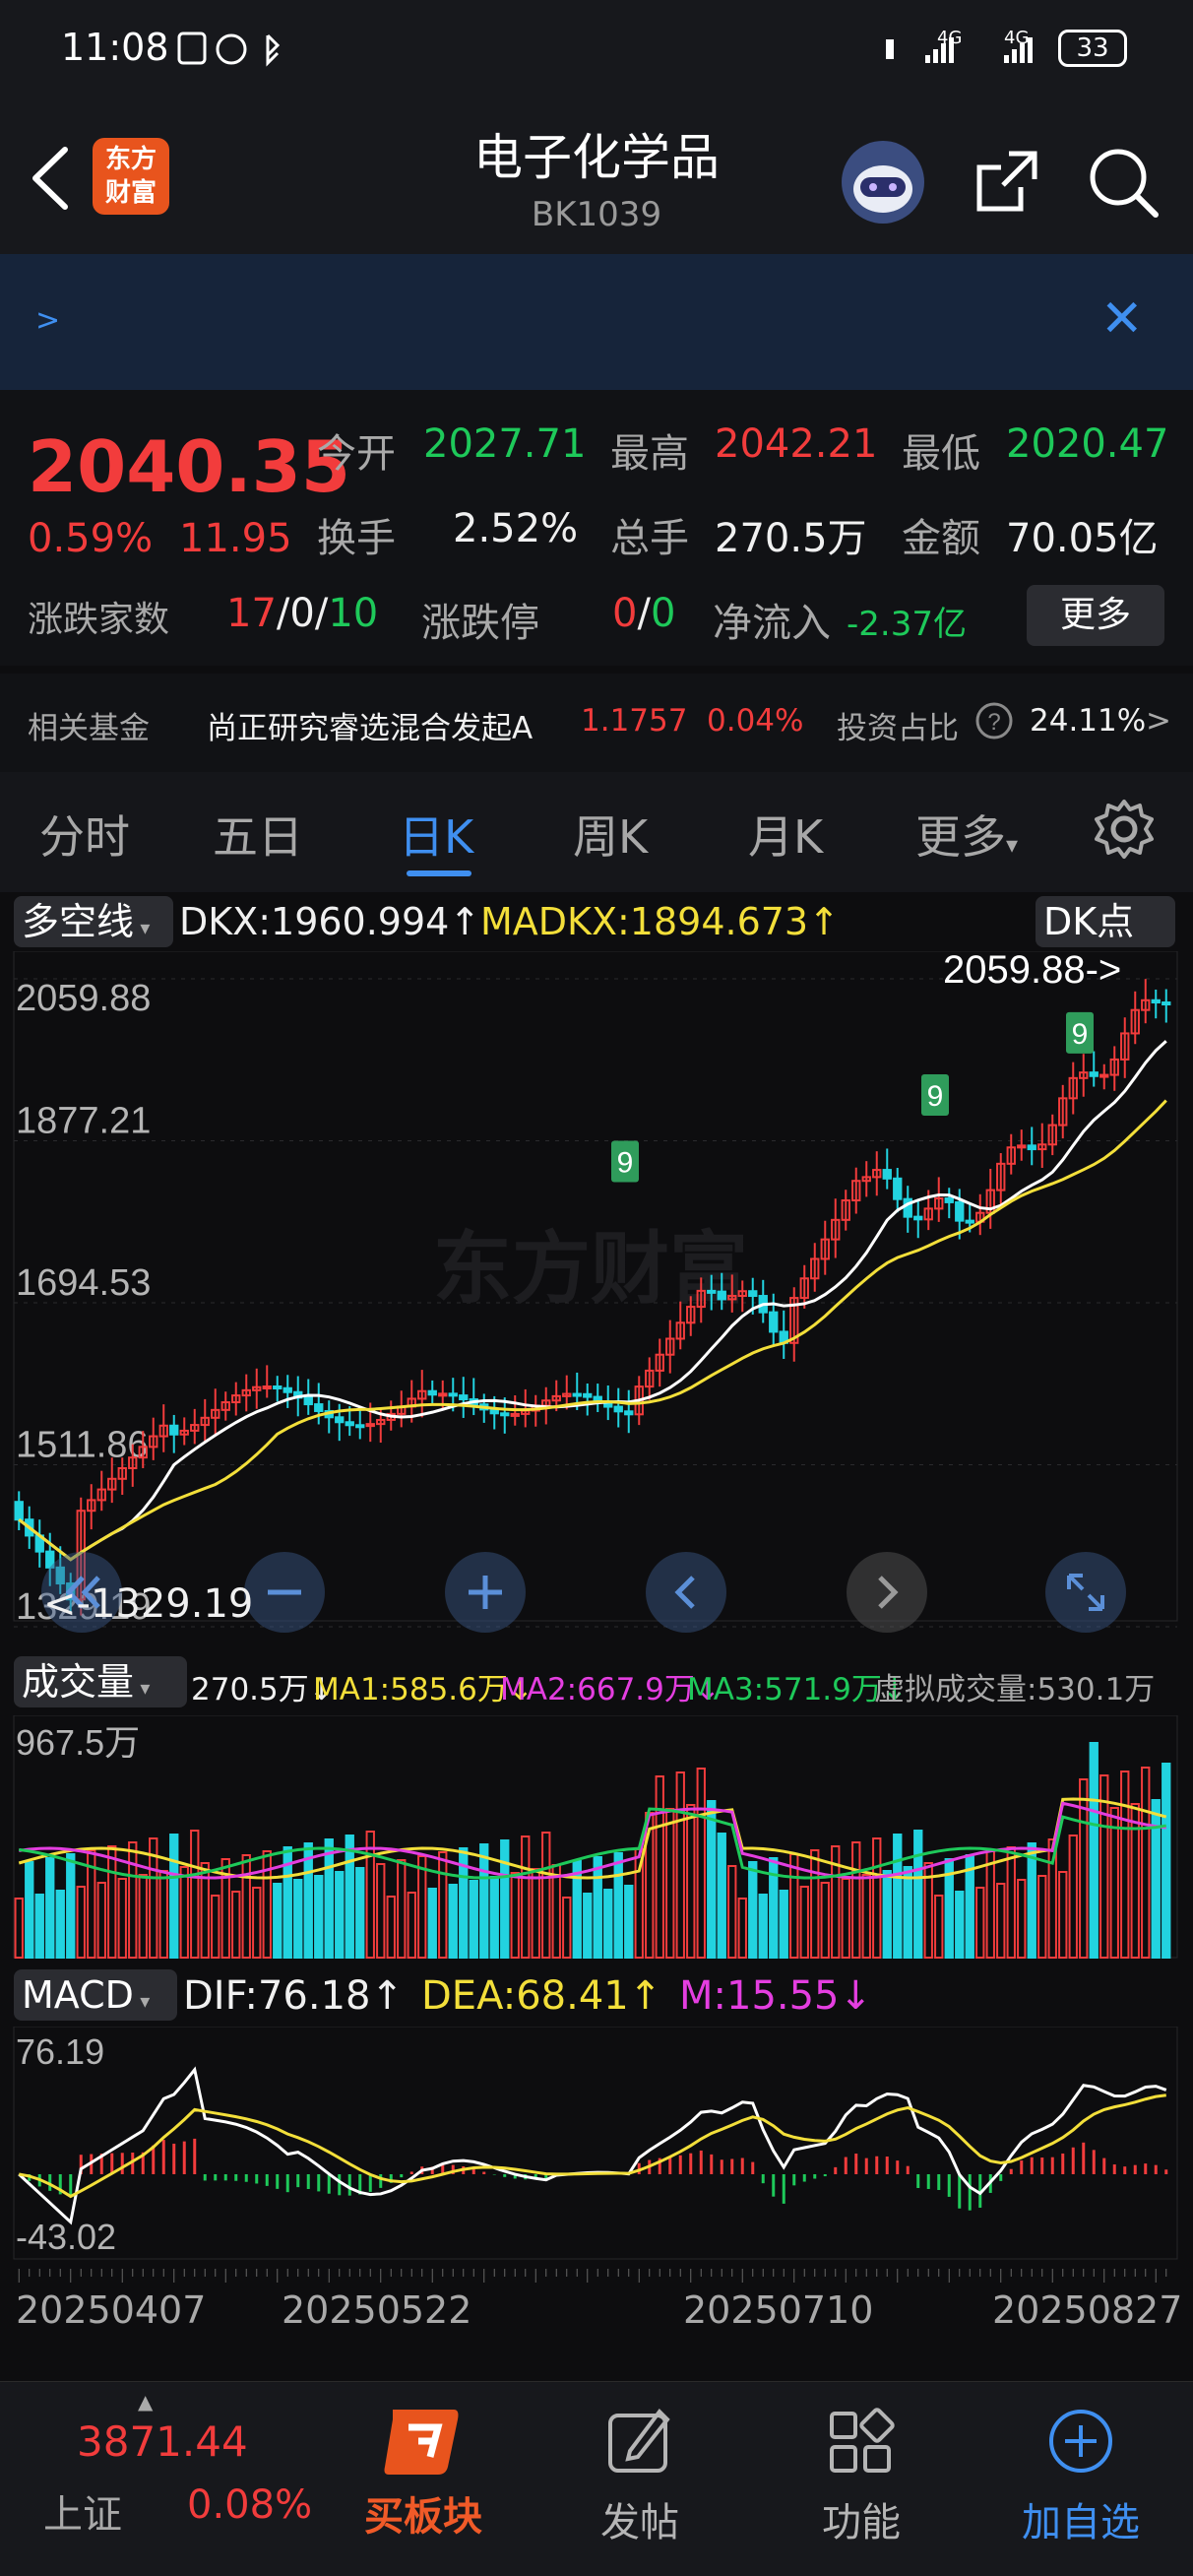 The height and width of the screenshot is (2576, 1193). Describe the element at coordinates (639, 2440) in the screenshot. I see `edit-icon` at that location.